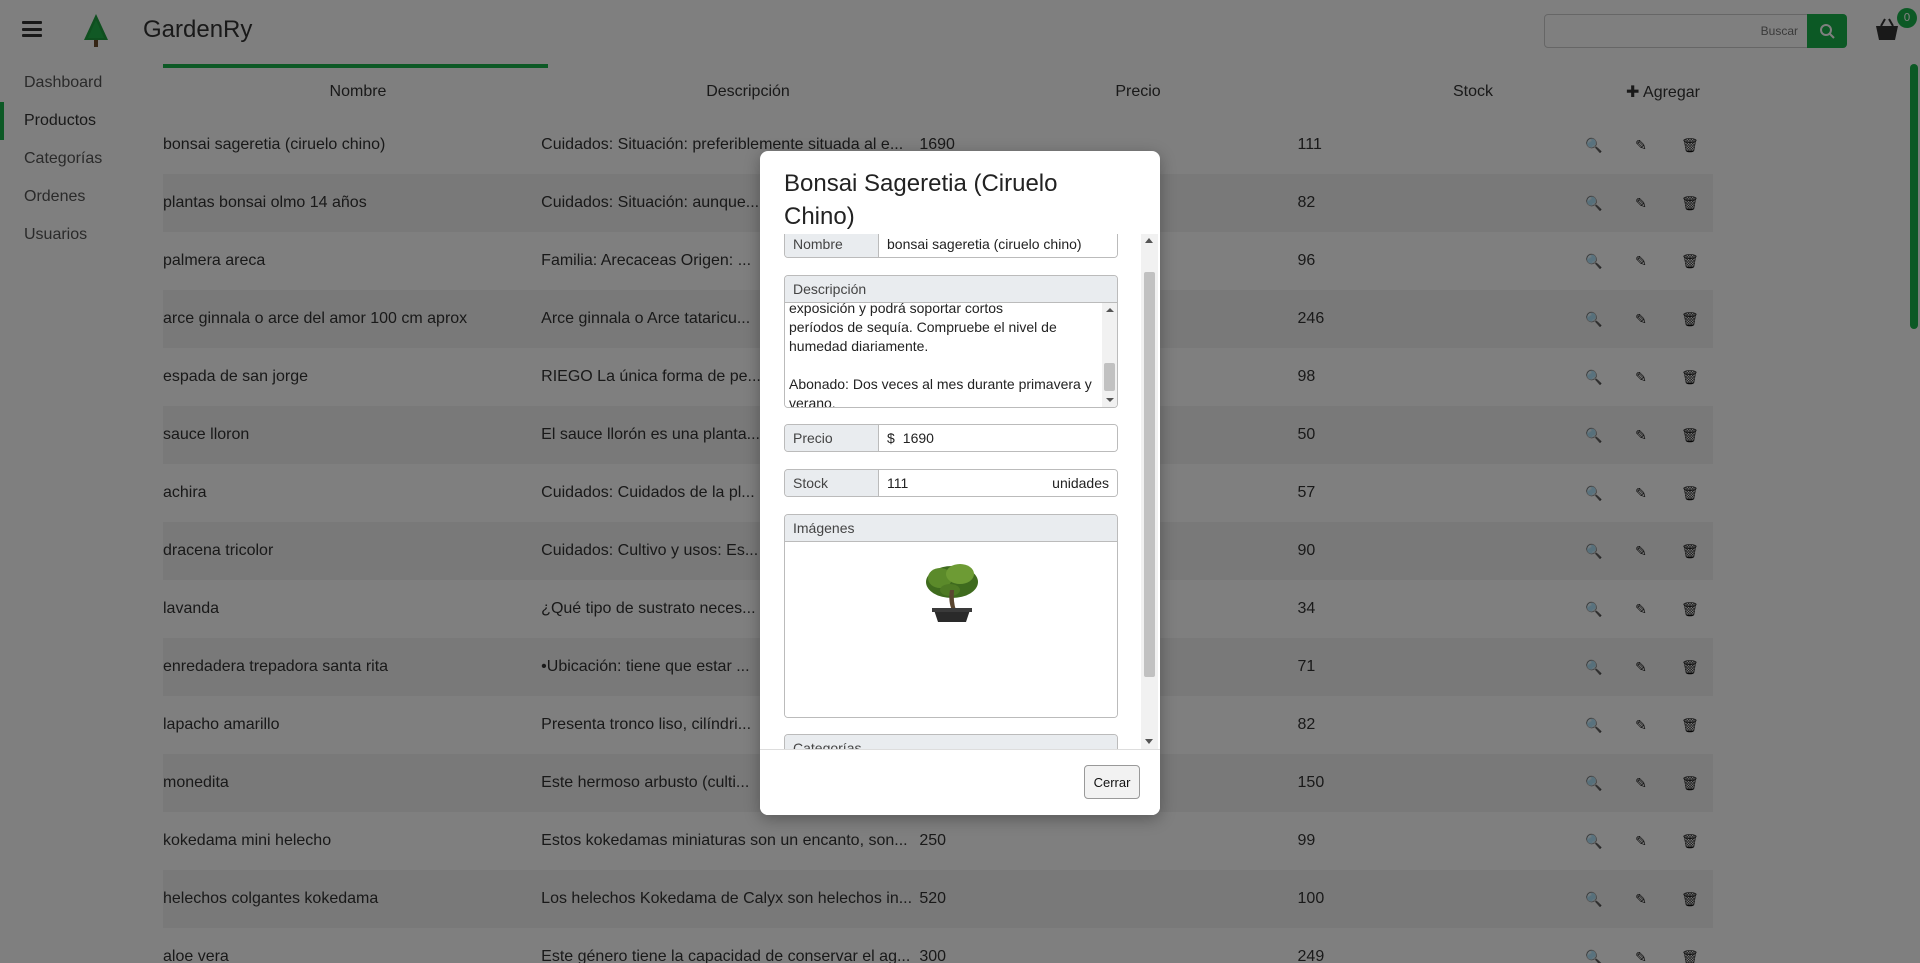 Image resolution: width=1920 pixels, height=963 pixels. I want to click on modal-scrollbar, so click(1149, 491).